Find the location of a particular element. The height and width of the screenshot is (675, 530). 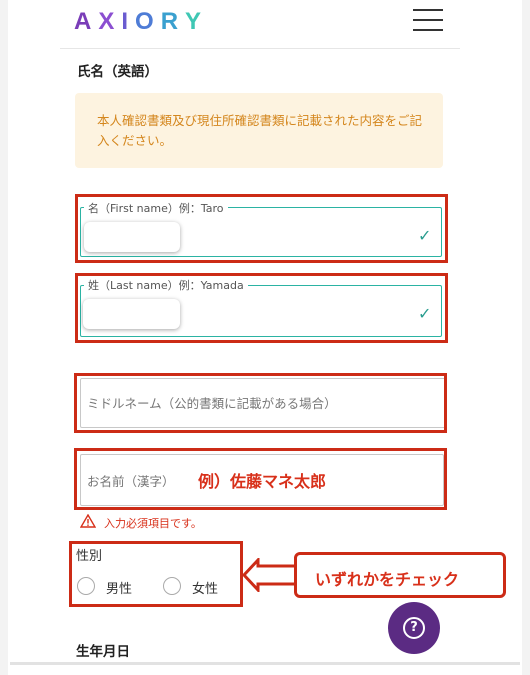

name-english-section-title: 氏名（英語） is located at coordinates (117, 72).